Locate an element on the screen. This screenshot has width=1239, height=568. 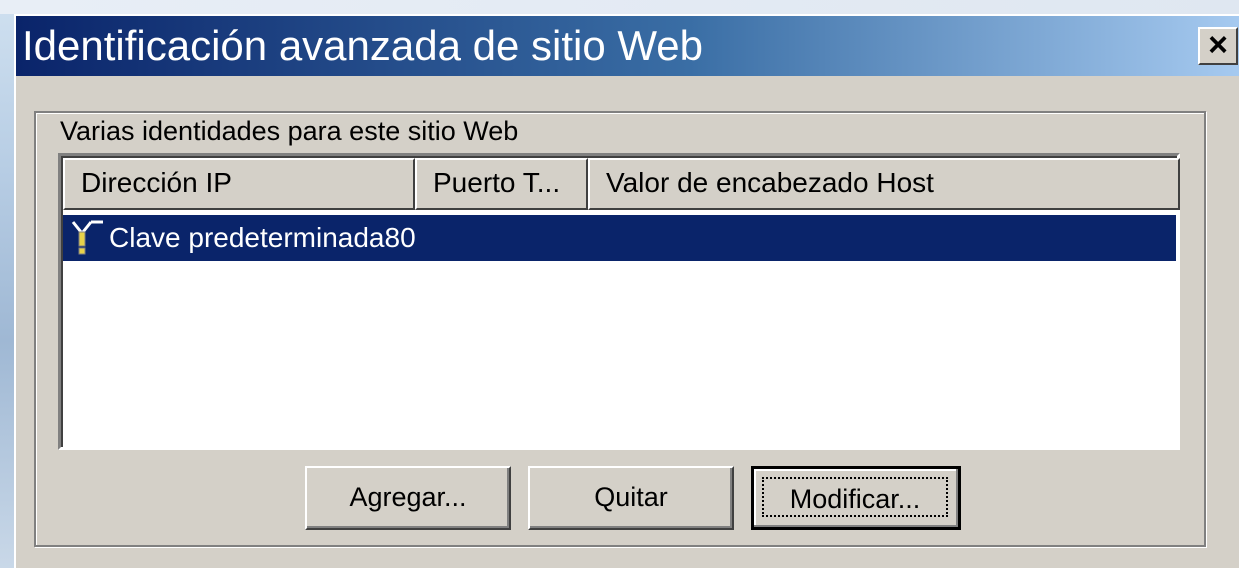
remove-button: Quitar is located at coordinates (631, 498).